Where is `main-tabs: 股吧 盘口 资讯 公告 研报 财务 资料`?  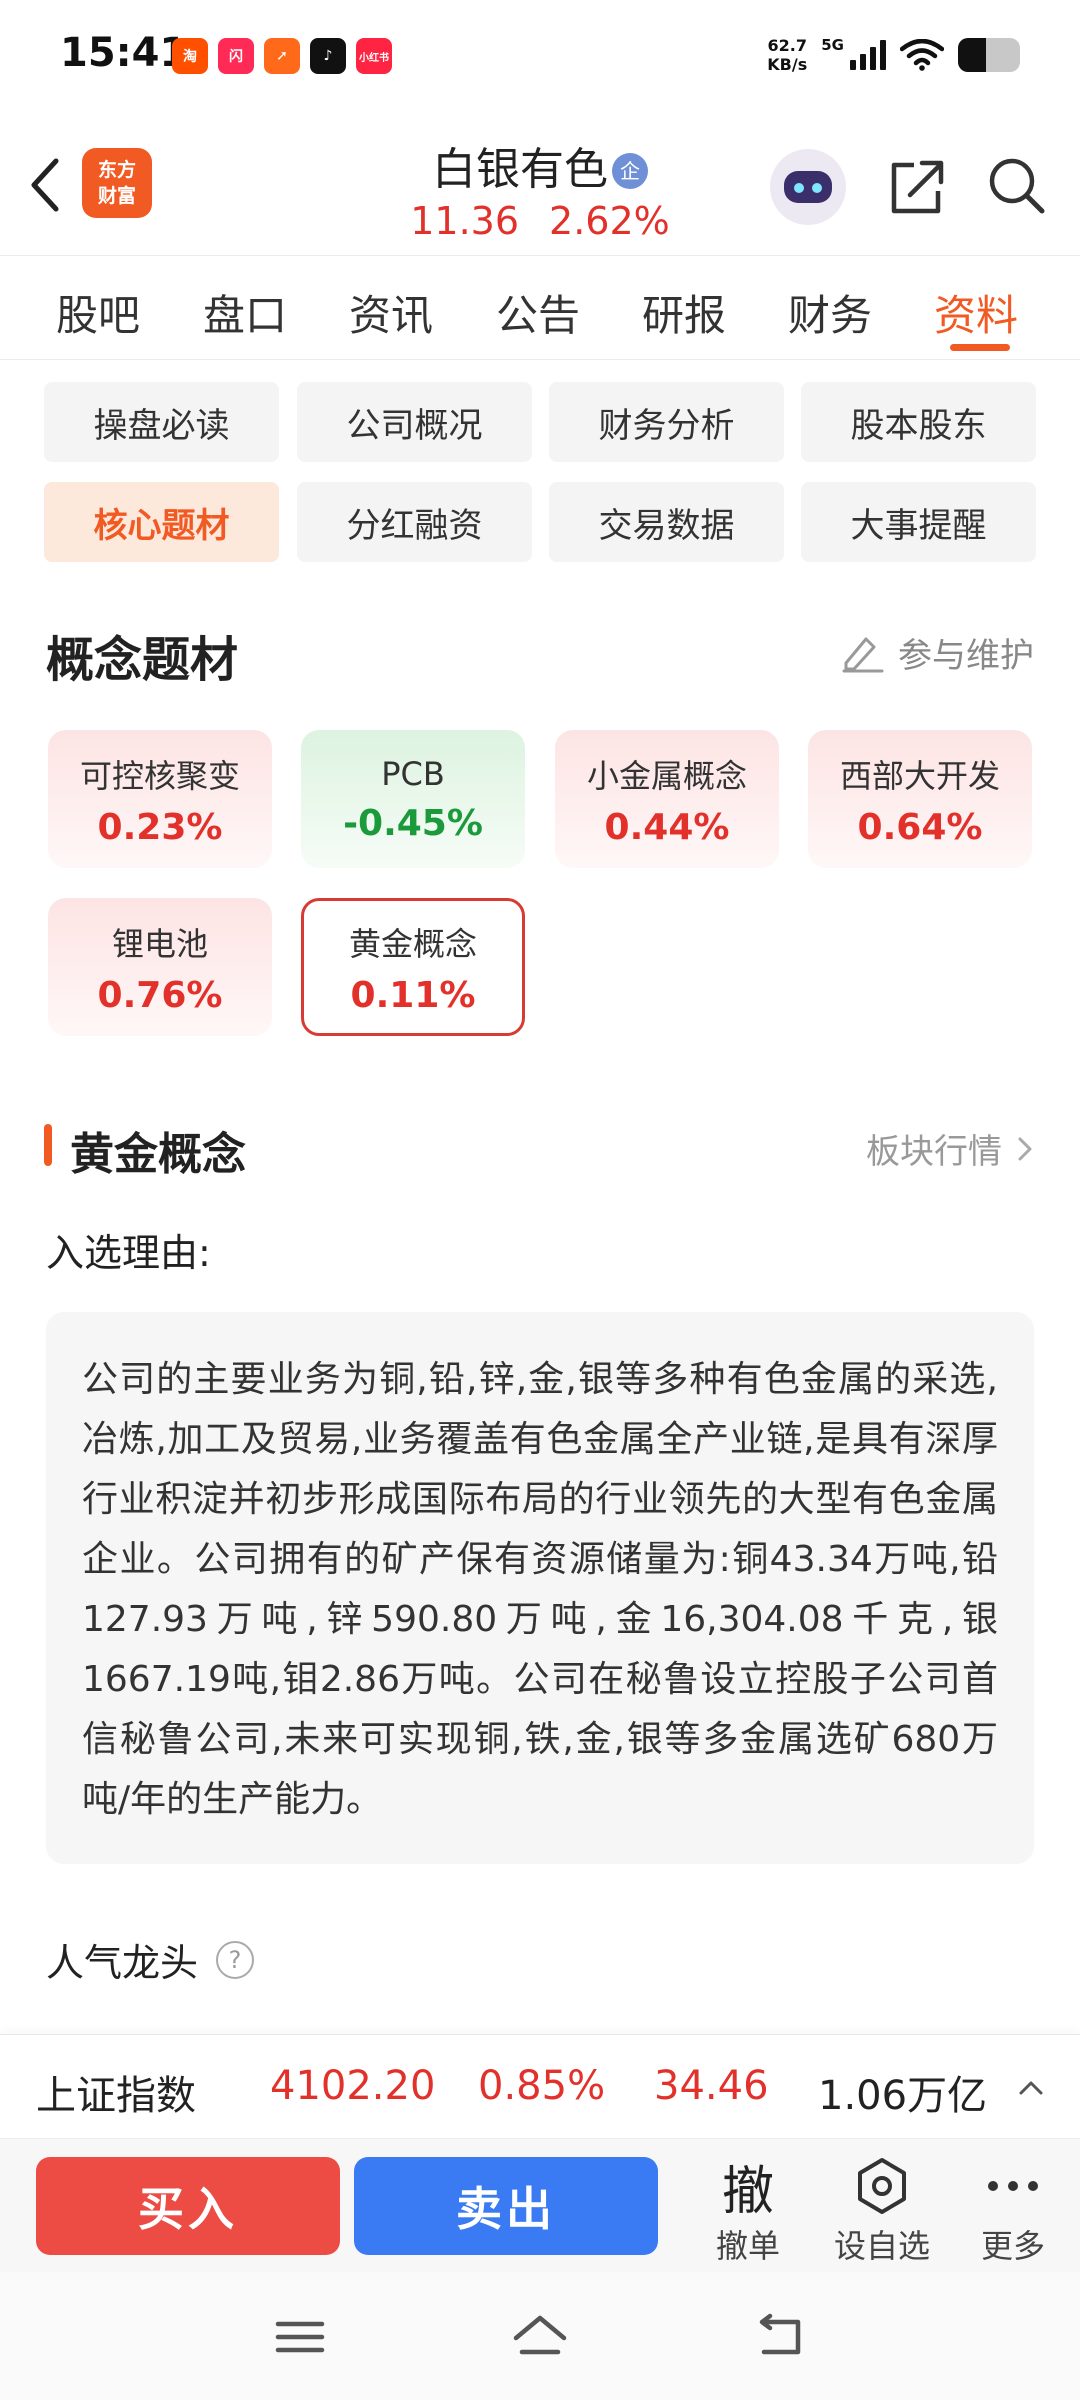 main-tabs: 股吧 盘口 资讯 公告 研报 财务 资料 is located at coordinates (540, 307).